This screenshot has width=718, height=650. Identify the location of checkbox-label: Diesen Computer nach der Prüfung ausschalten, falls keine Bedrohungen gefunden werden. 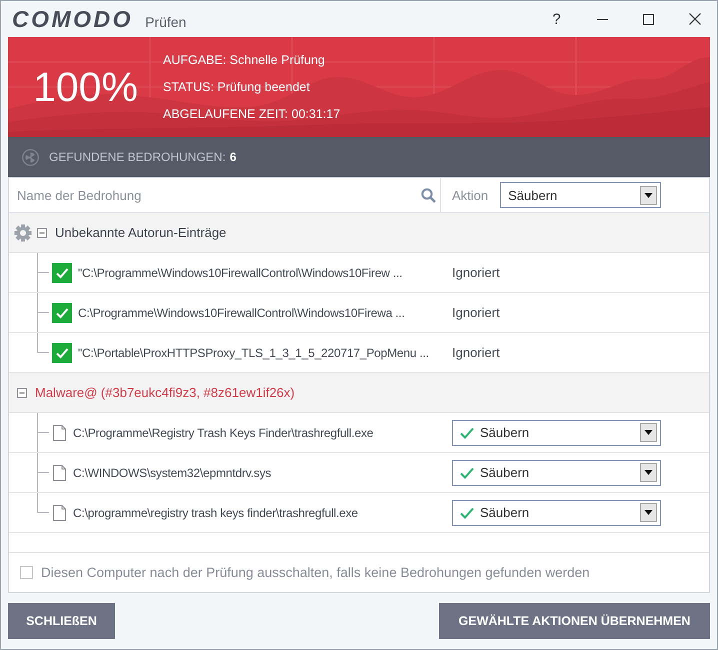
(315, 572).